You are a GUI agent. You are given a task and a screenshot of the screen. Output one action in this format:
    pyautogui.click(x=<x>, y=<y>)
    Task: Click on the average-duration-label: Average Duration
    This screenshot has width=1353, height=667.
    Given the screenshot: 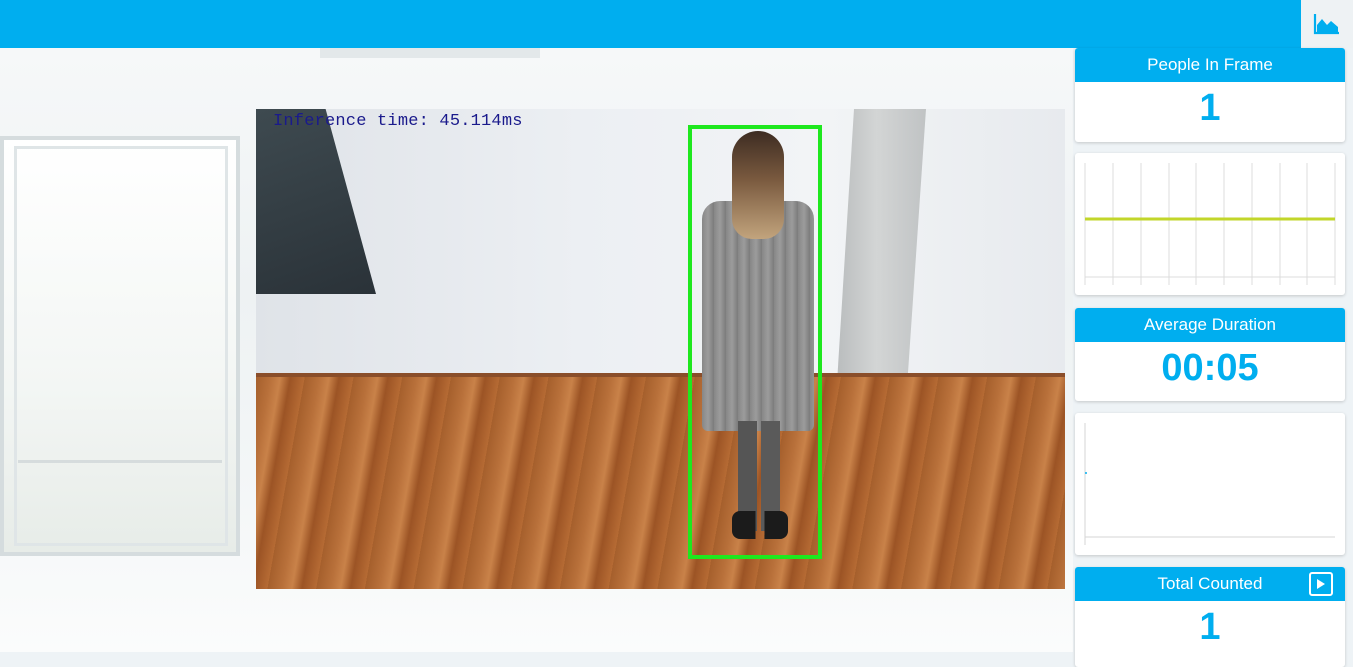 What is the action you would take?
    pyautogui.click(x=1210, y=325)
    